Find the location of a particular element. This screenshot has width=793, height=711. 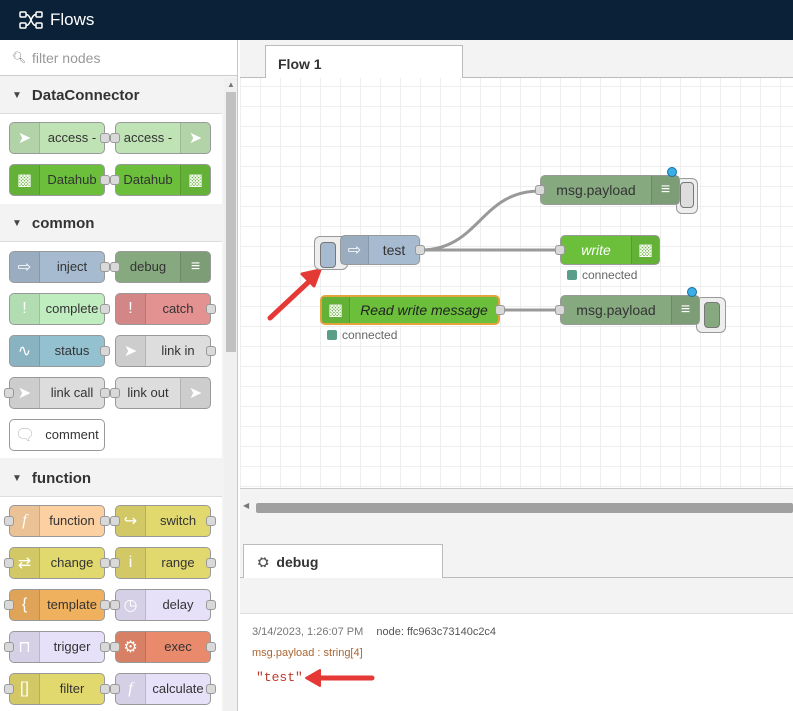

flow-node-test: ⇨ test is located at coordinates (380, 250).